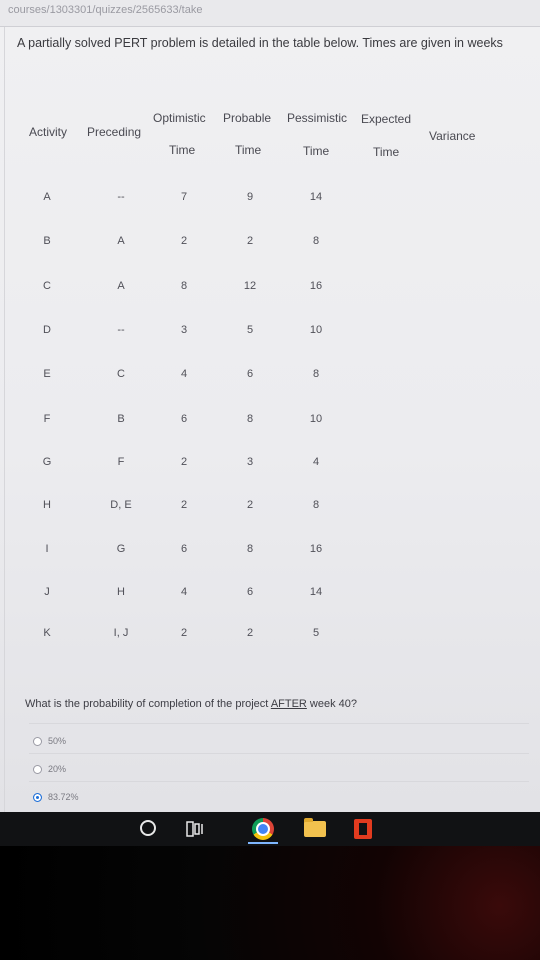  I want to click on file-explorer-icon, so click(315, 827).